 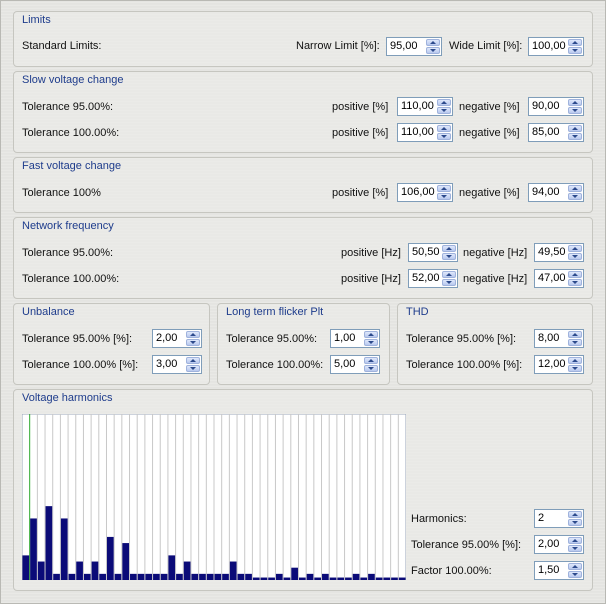 What do you see at coordinates (72, 166) in the screenshot?
I see `fast-voltage-title: Fast voltage change` at bounding box center [72, 166].